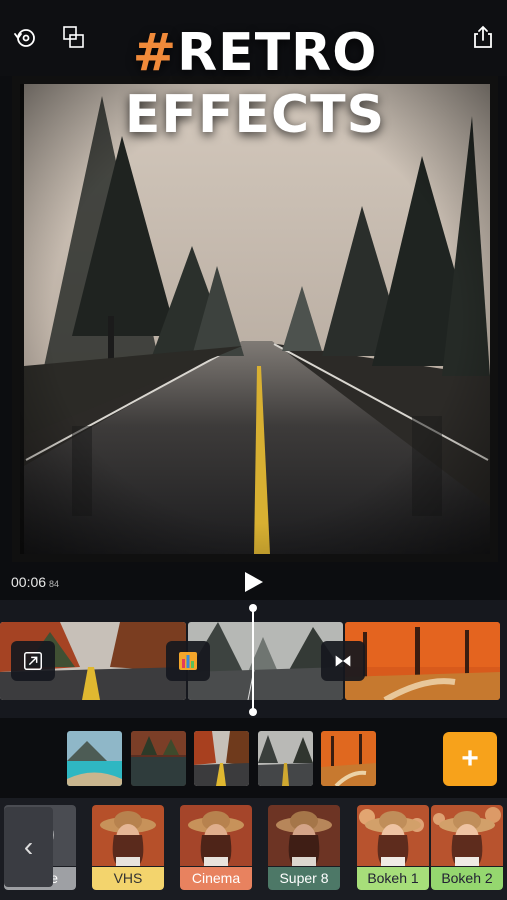  Describe the element at coordinates (253, 849) in the screenshot. I see `effects-strip: e ‹ VHS Cinema Super 8 Bokeh 1 Bokeh 2` at that location.